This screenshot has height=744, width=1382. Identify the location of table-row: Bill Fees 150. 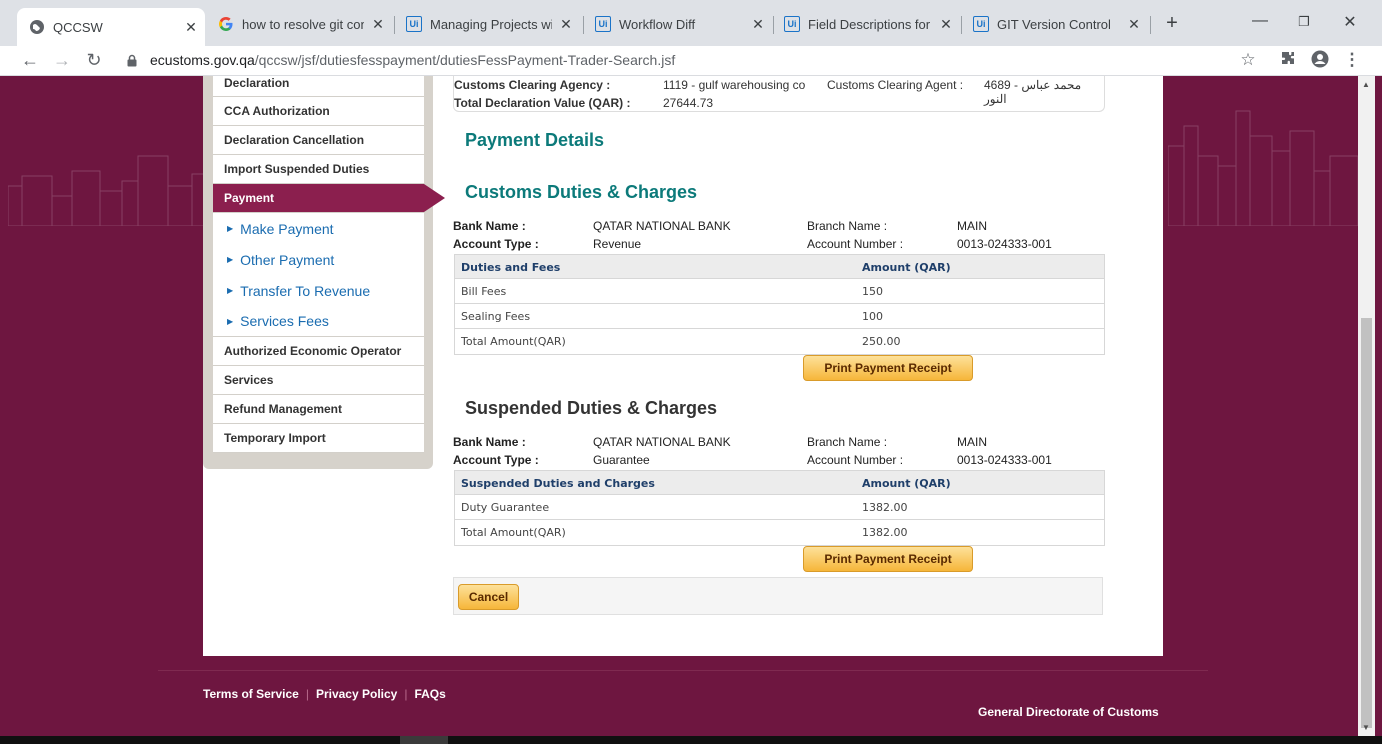
(779, 291).